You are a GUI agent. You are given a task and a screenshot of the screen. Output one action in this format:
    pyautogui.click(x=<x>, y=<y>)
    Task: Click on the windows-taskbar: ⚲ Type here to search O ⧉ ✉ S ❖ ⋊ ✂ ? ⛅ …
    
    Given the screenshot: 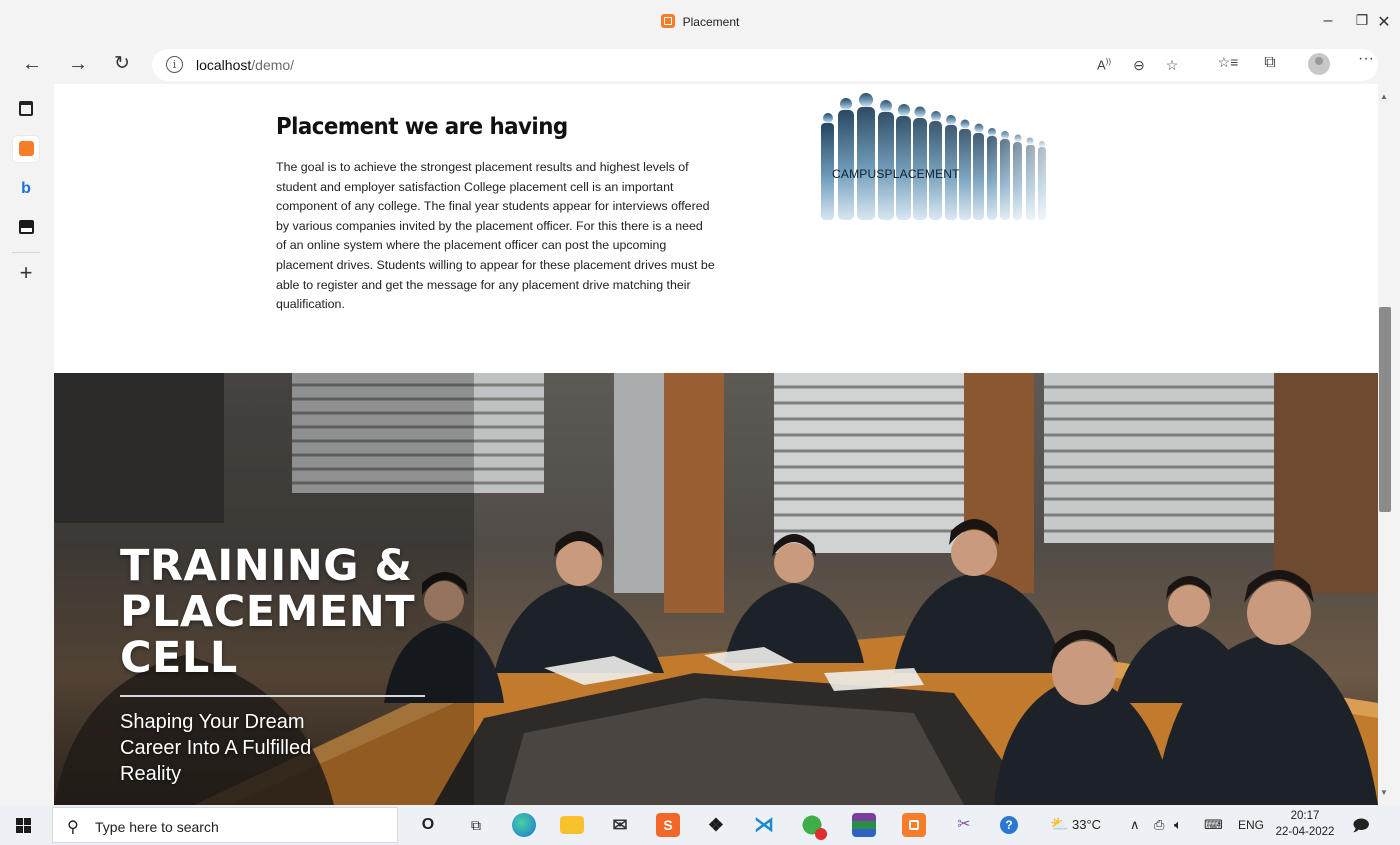 What is the action you would take?
    pyautogui.click(x=700, y=825)
    